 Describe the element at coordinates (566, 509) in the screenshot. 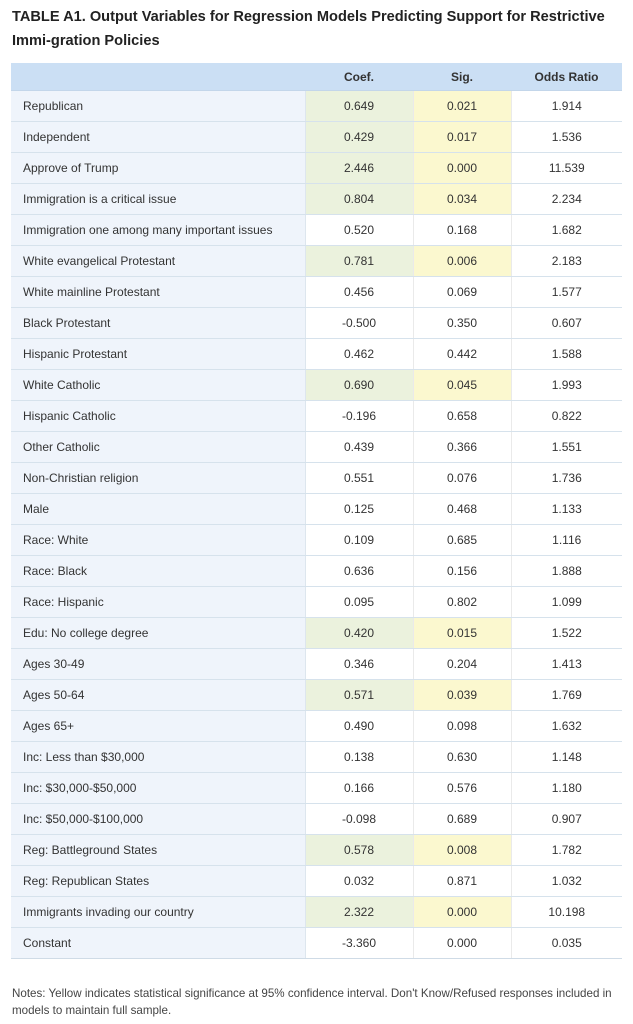

I see `odds-ratio-cell: 1.133` at that location.